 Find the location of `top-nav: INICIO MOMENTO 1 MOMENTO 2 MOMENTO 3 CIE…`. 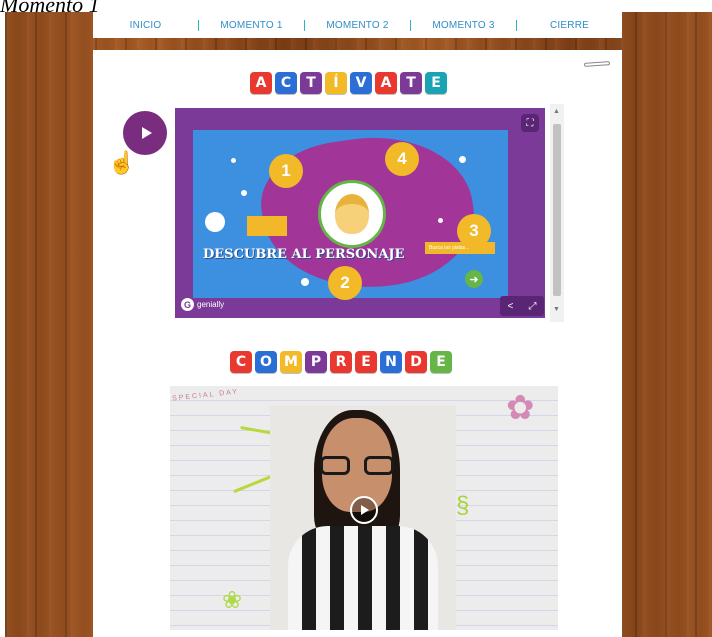

top-nav: INICIO MOMENTO 1 MOMENTO 2 MOMENTO 3 CIE… is located at coordinates (357, 25).